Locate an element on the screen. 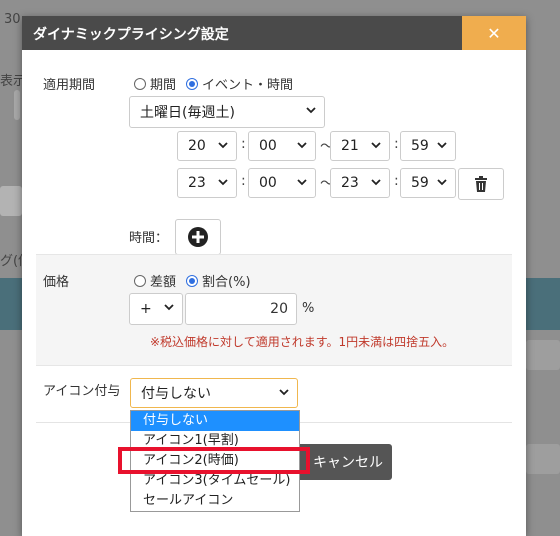 This screenshot has width=560, height=536. price-note: ※税込価格に対して適用されます。1円未満は四捨五入。 is located at coordinates (302, 342).